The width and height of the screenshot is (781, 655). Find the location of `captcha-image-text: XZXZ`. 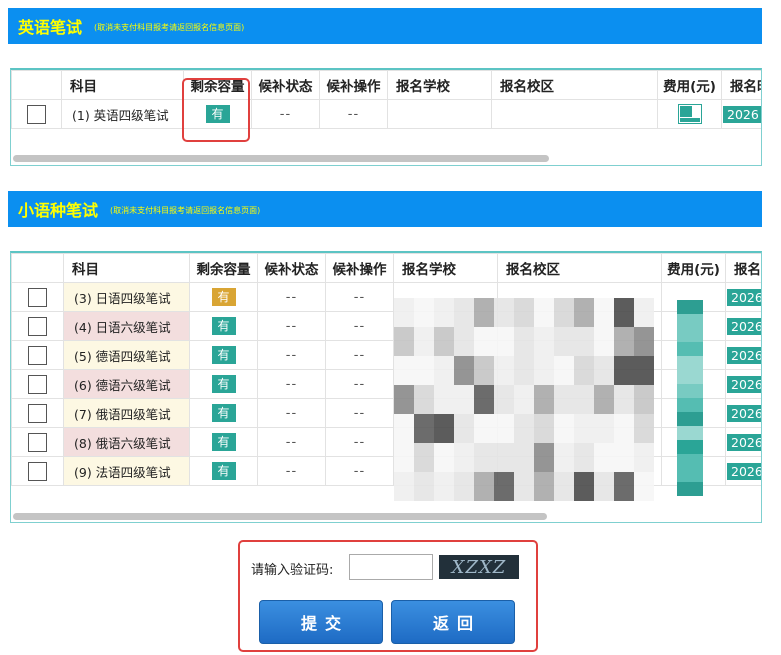

captcha-image-text: XZXZ is located at coordinates (479, 567).